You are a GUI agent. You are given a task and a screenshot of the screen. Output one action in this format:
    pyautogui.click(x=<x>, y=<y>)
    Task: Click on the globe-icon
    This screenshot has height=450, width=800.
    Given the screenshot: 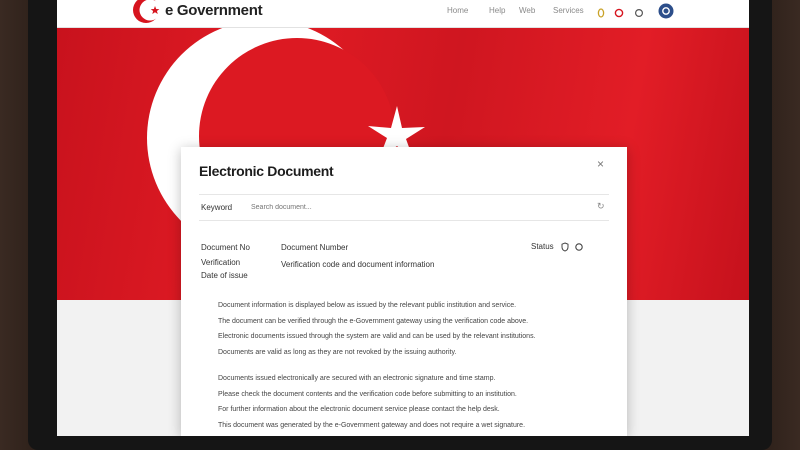 What is the action you would take?
    pyautogui.click(x=619, y=13)
    